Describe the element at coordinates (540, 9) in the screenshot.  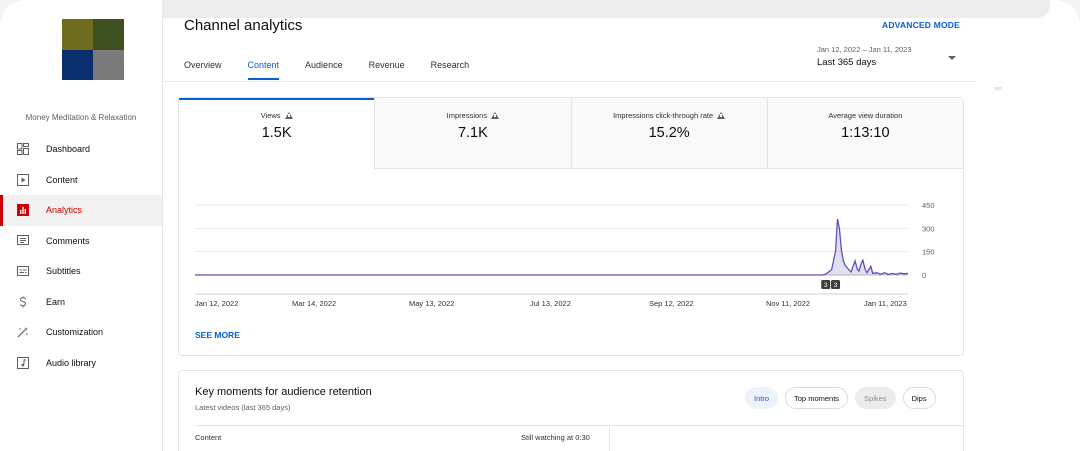
I see `top-strip` at that location.